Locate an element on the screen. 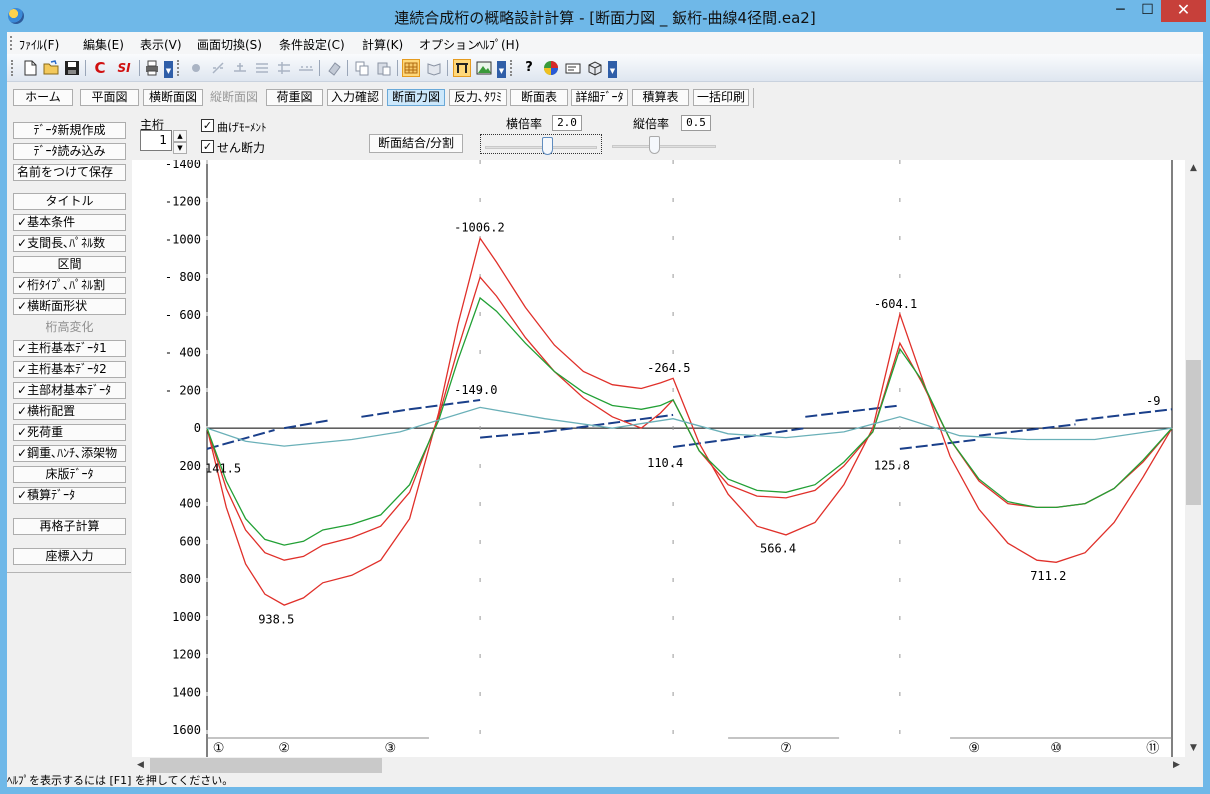 The width and height of the screenshot is (1210, 794). tab-input-check: 入力確認 is located at coordinates (355, 97).